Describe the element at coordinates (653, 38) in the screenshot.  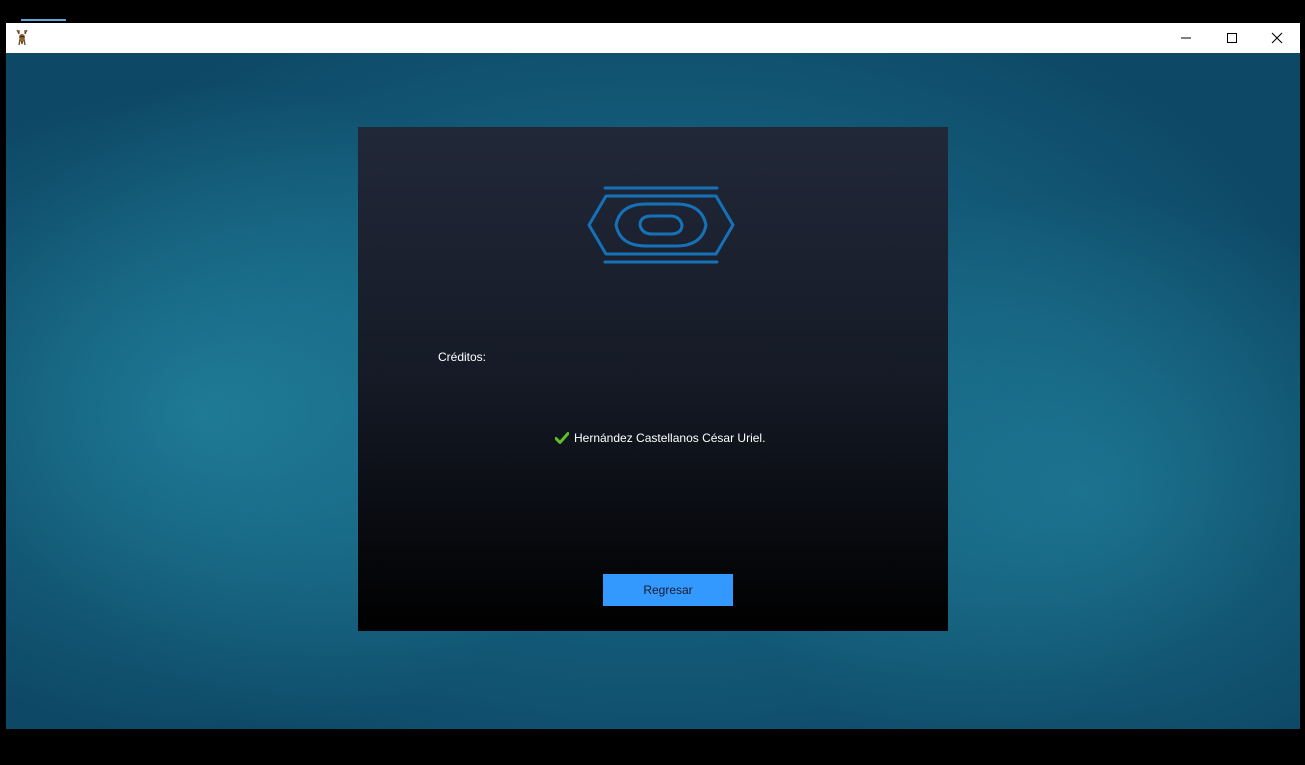
I see `title-bar` at that location.